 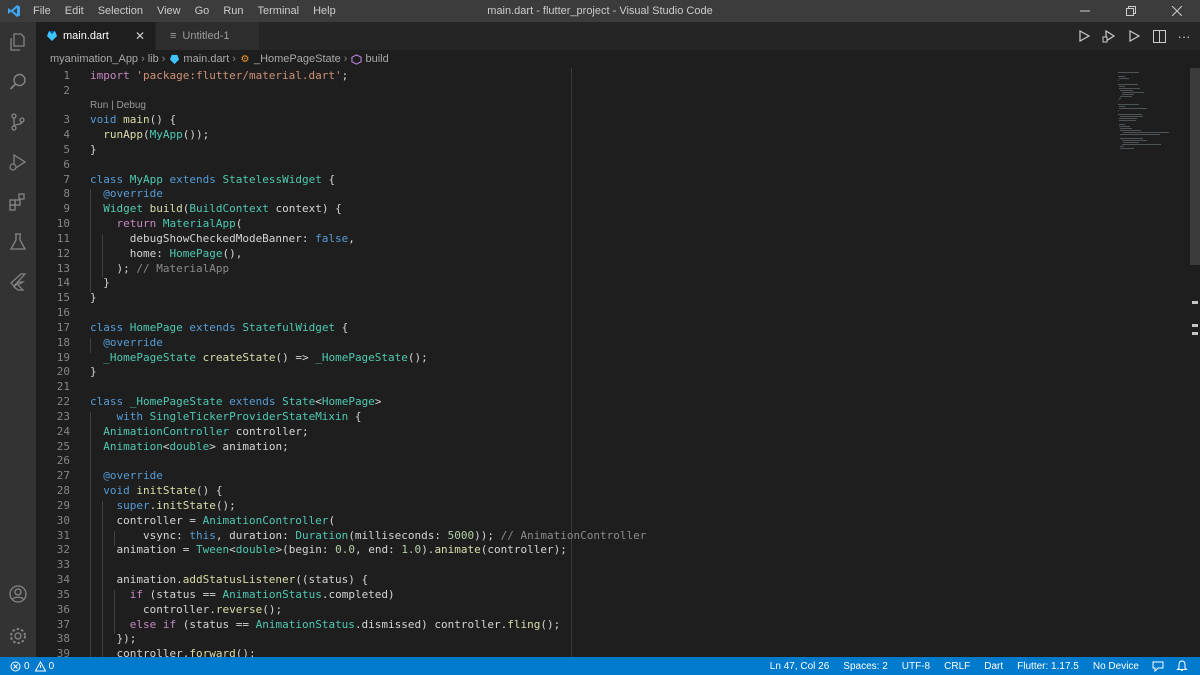 What do you see at coordinates (18, 282) in the screenshot?
I see `flutter-icon` at bounding box center [18, 282].